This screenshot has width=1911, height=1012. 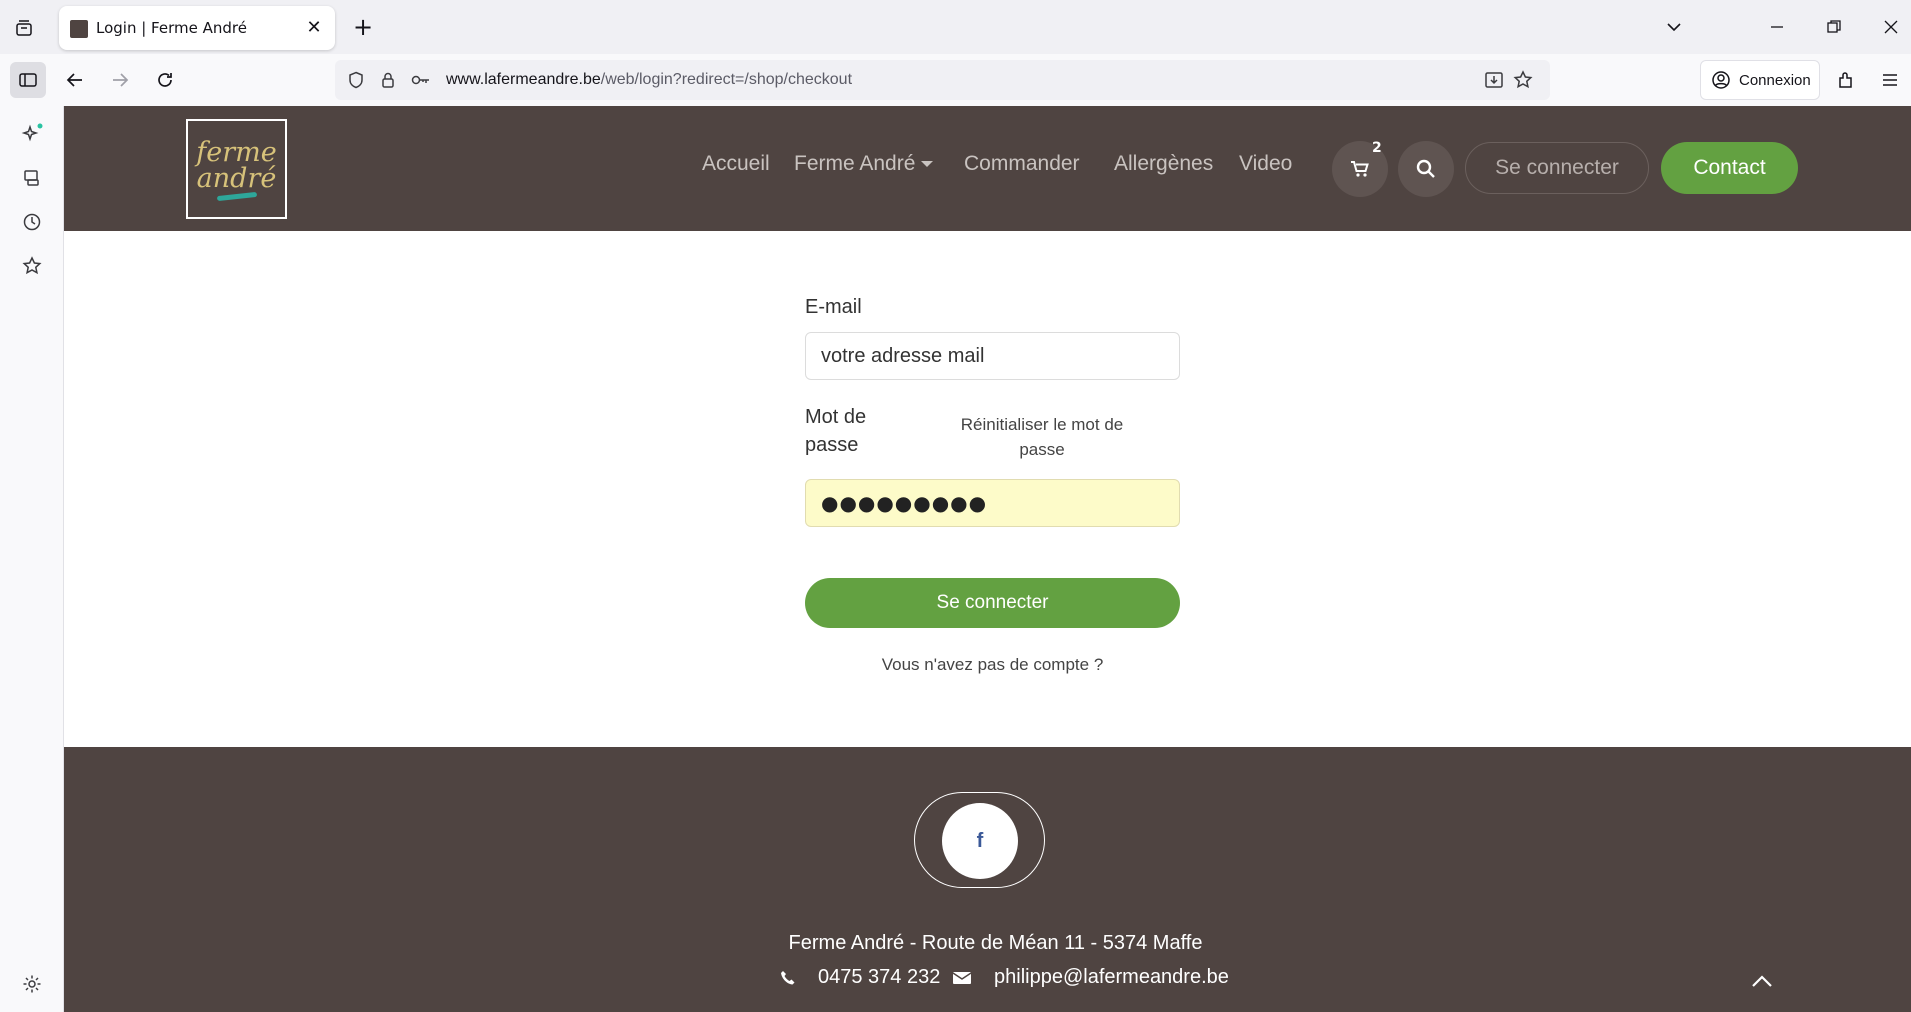 What do you see at coordinates (962, 977) in the screenshot?
I see `envelope-icon` at bounding box center [962, 977].